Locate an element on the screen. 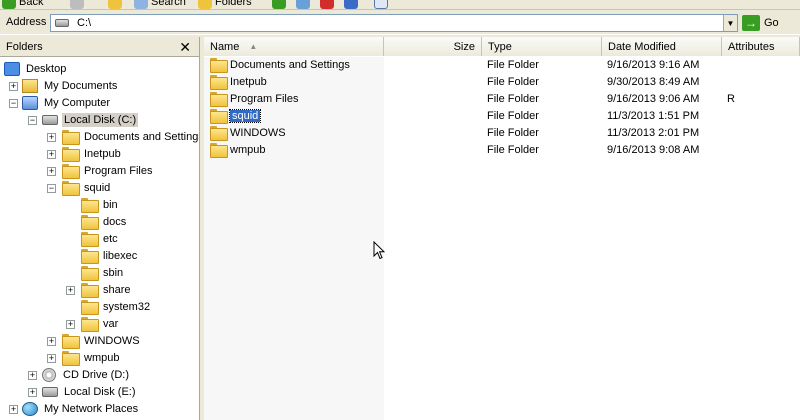 The height and width of the screenshot is (420, 800). up-folder-icon is located at coordinates (115, 4).